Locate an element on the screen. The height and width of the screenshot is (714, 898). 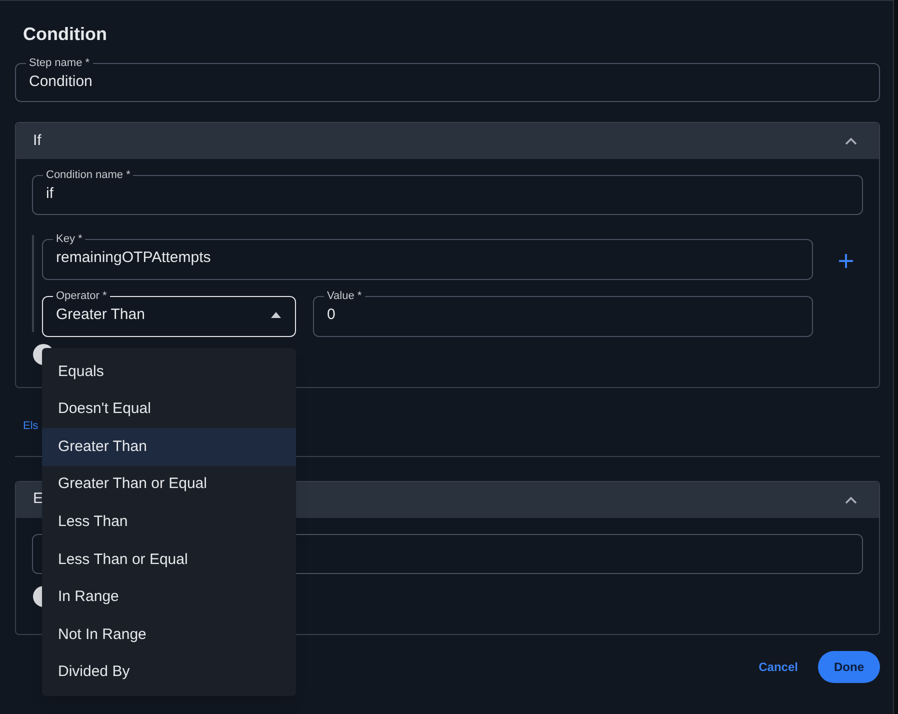
field-value: 0 is located at coordinates (331, 314).